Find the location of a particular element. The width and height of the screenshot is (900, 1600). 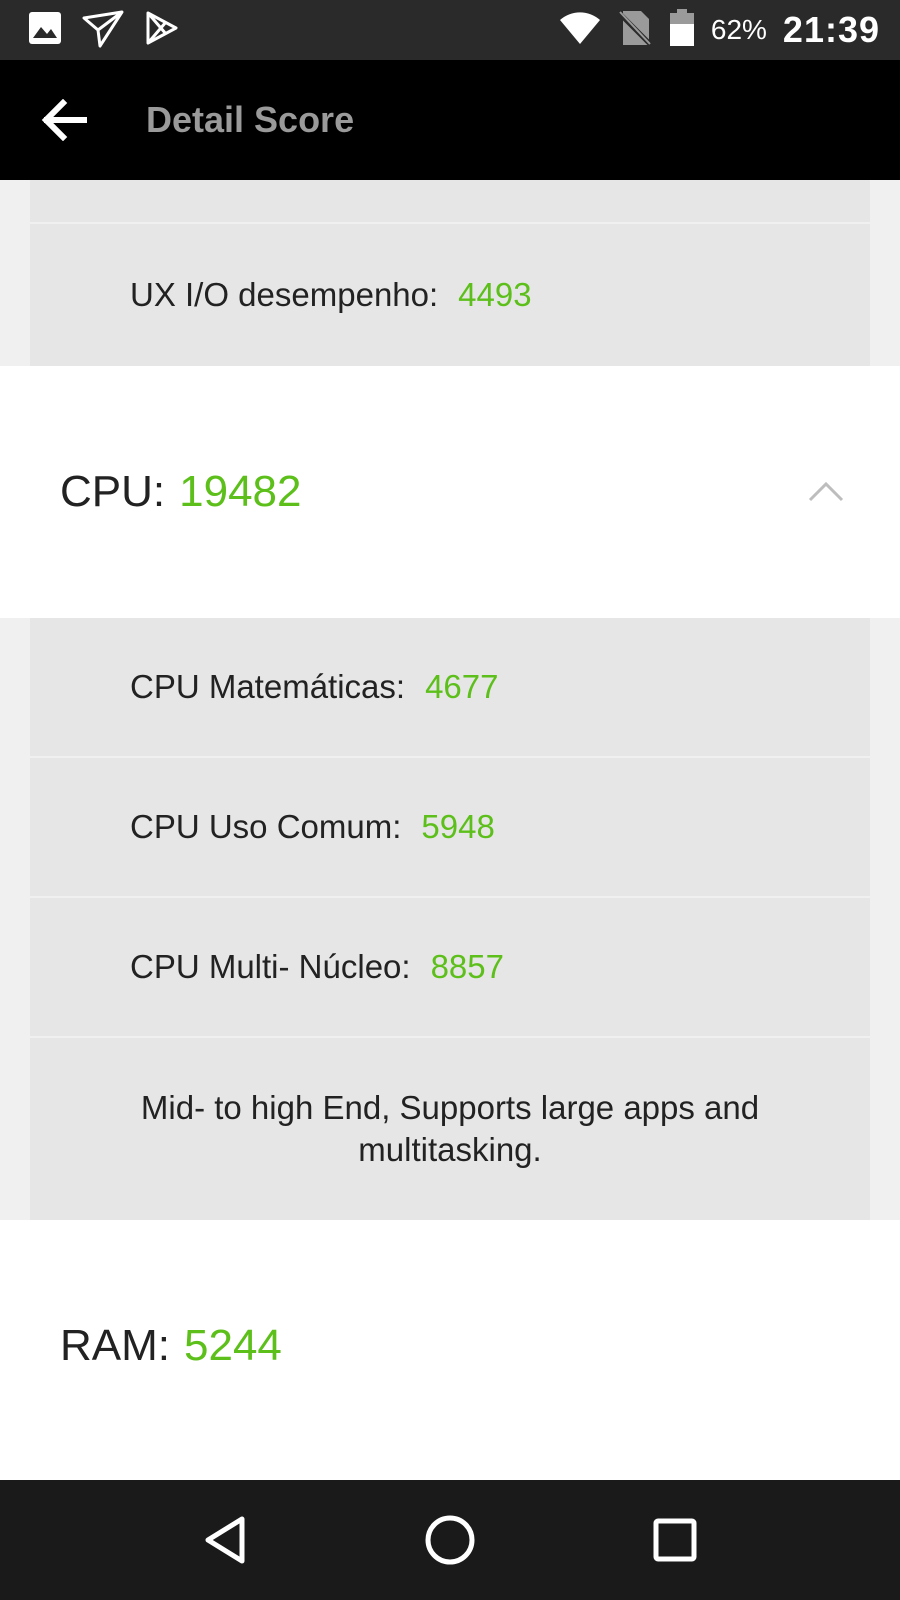

row-value: 4677 is located at coordinates (462, 686).